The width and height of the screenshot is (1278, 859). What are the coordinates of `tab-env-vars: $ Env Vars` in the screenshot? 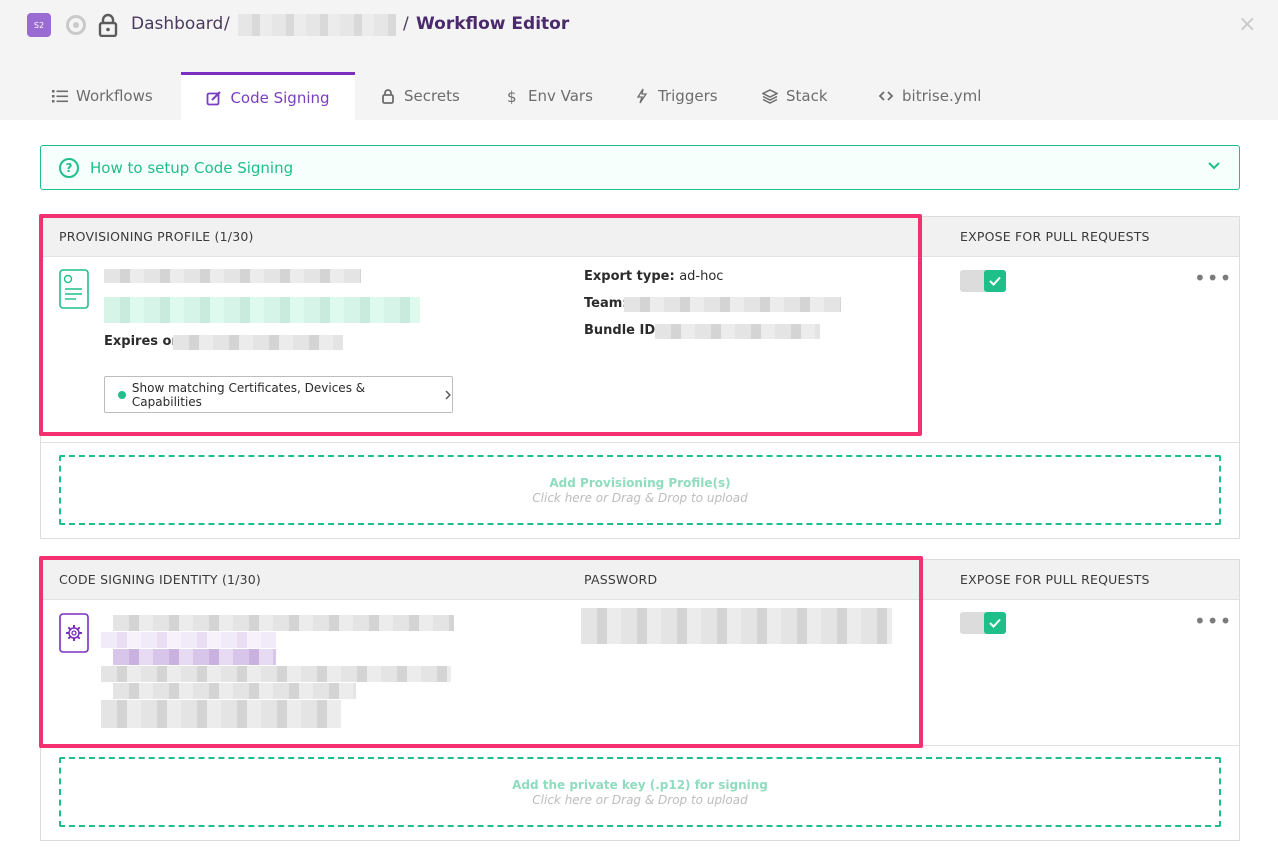 It's located at (548, 96).